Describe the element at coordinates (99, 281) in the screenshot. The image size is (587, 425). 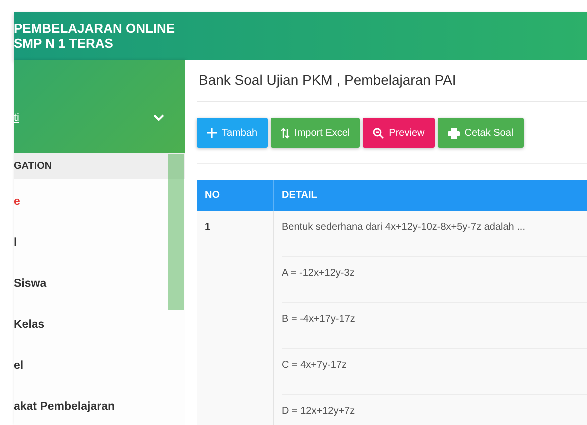
I see `nav-item: Siswa` at that location.